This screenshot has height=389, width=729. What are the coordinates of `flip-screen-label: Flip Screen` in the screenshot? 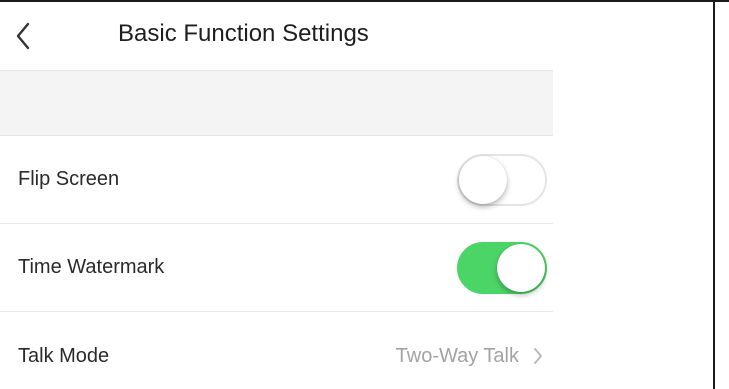 It's located at (69, 179).